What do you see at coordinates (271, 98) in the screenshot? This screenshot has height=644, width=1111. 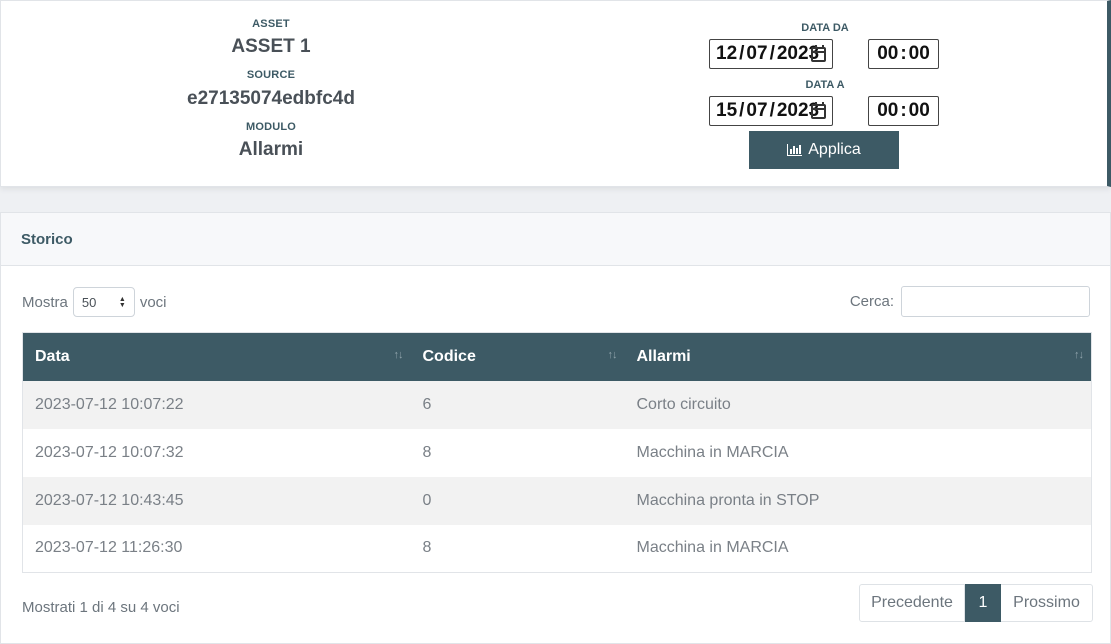 I see `source-value: e27135074edbfc4d` at bounding box center [271, 98].